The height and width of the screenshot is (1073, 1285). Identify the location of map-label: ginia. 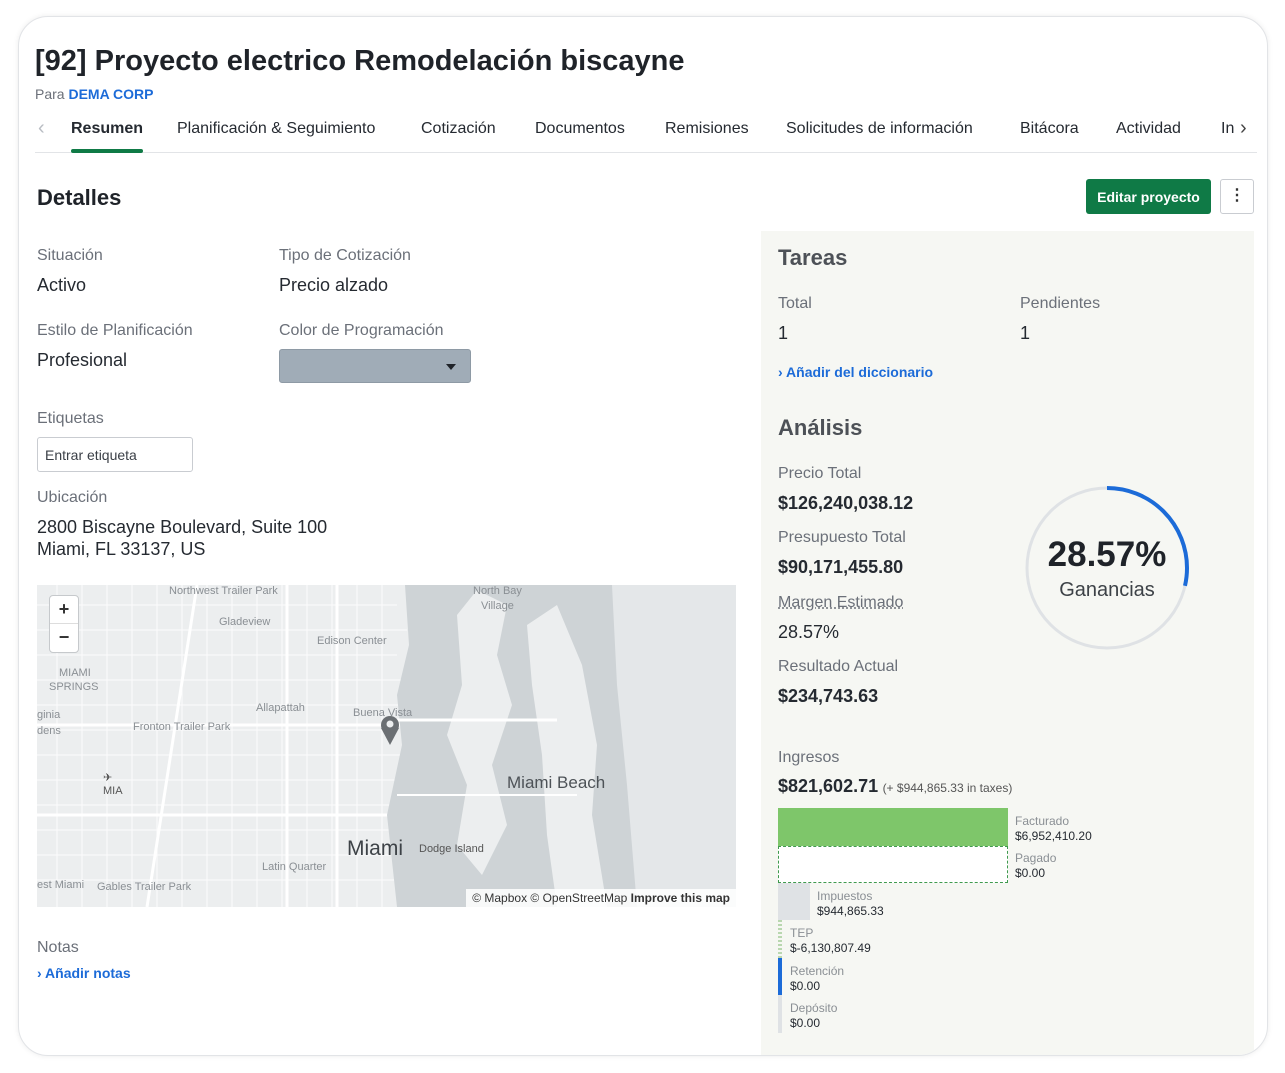
(49, 715).